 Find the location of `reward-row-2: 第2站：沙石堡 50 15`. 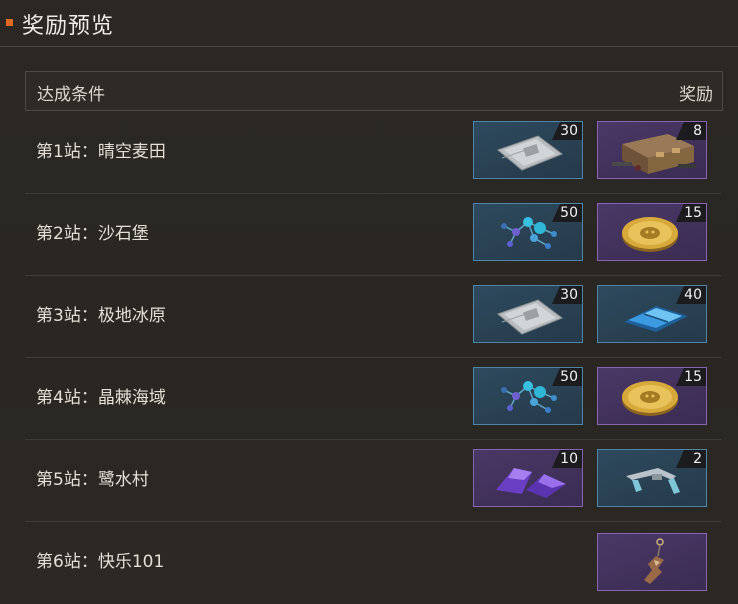

reward-row-2: 第2站：沙石堡 50 15 is located at coordinates (373, 234).